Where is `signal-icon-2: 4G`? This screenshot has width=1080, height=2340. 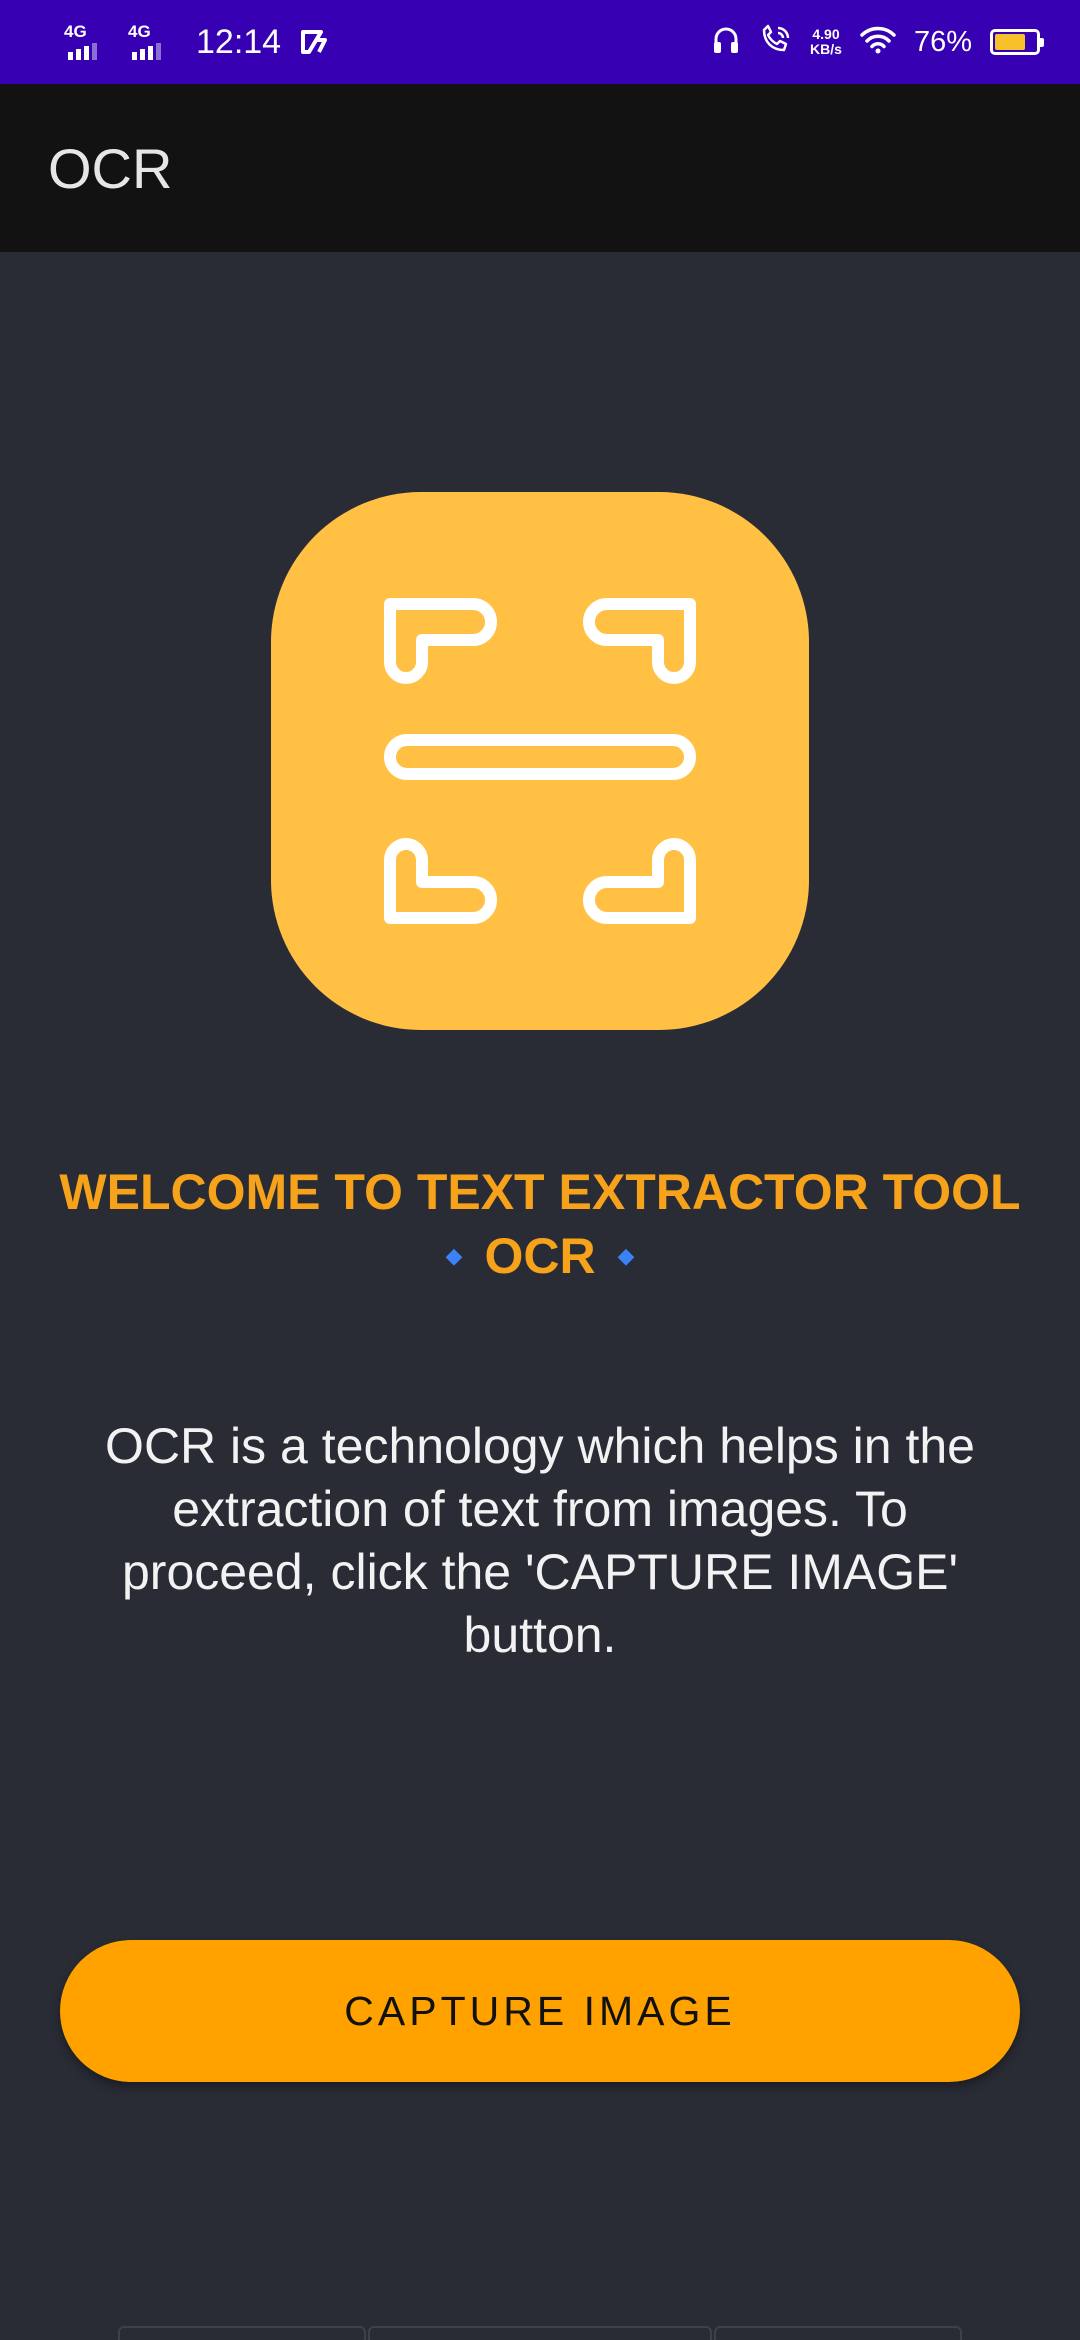 signal-icon-2: 4G is located at coordinates (152, 42).